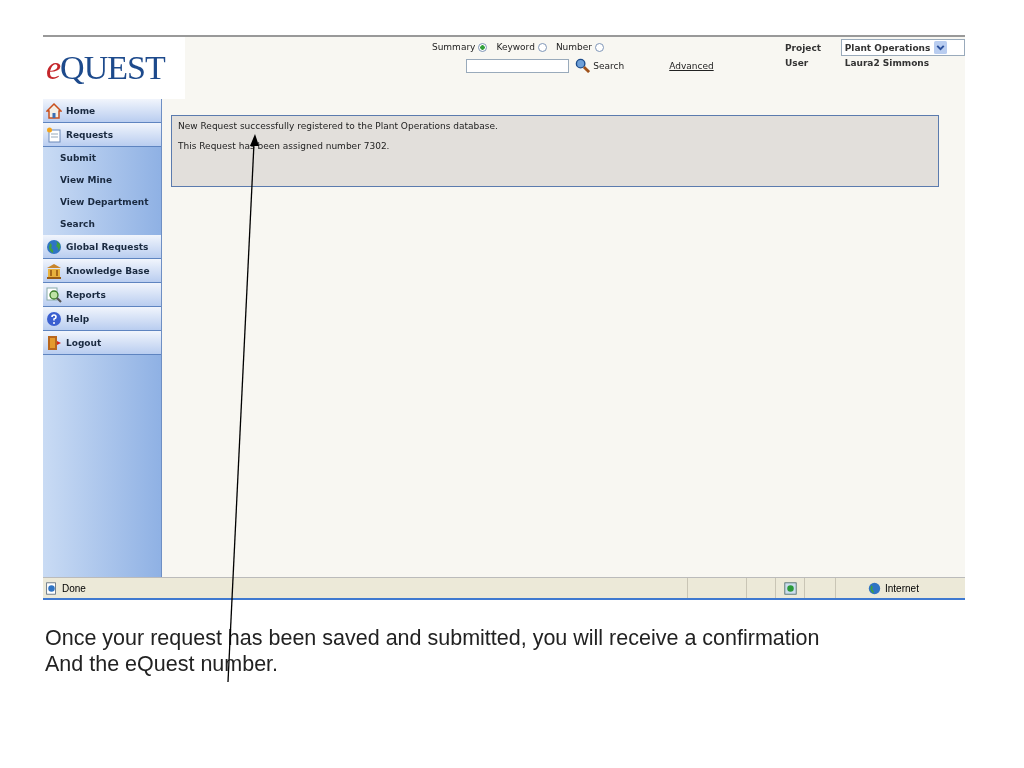 The width and height of the screenshot is (1024, 768). Describe the element at coordinates (54, 318) in the screenshot. I see `help-icon` at that location.